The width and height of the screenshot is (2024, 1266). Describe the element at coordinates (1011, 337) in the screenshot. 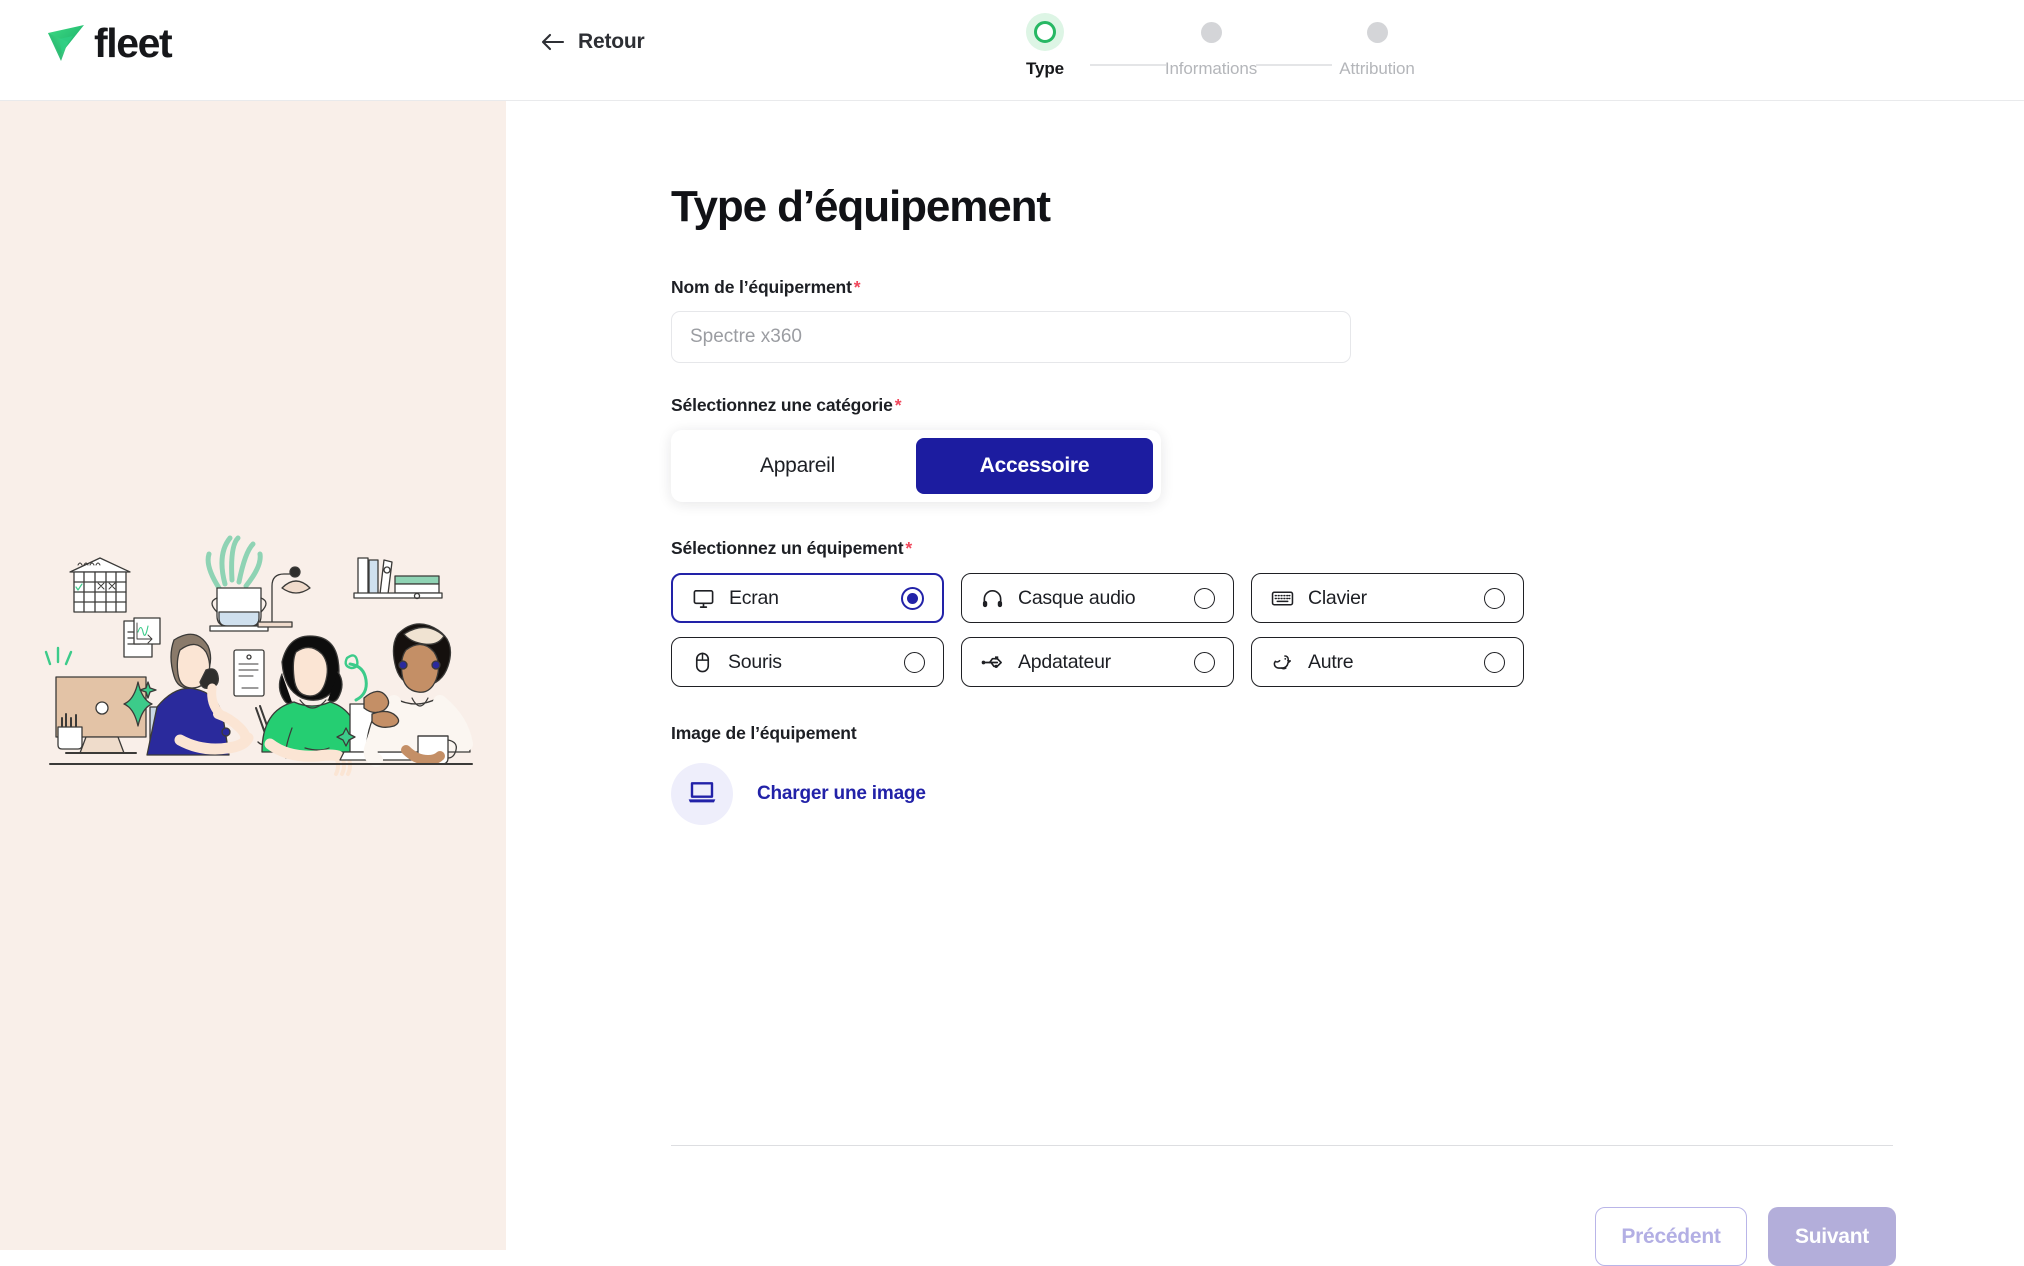

I see `equipment-name-input` at that location.